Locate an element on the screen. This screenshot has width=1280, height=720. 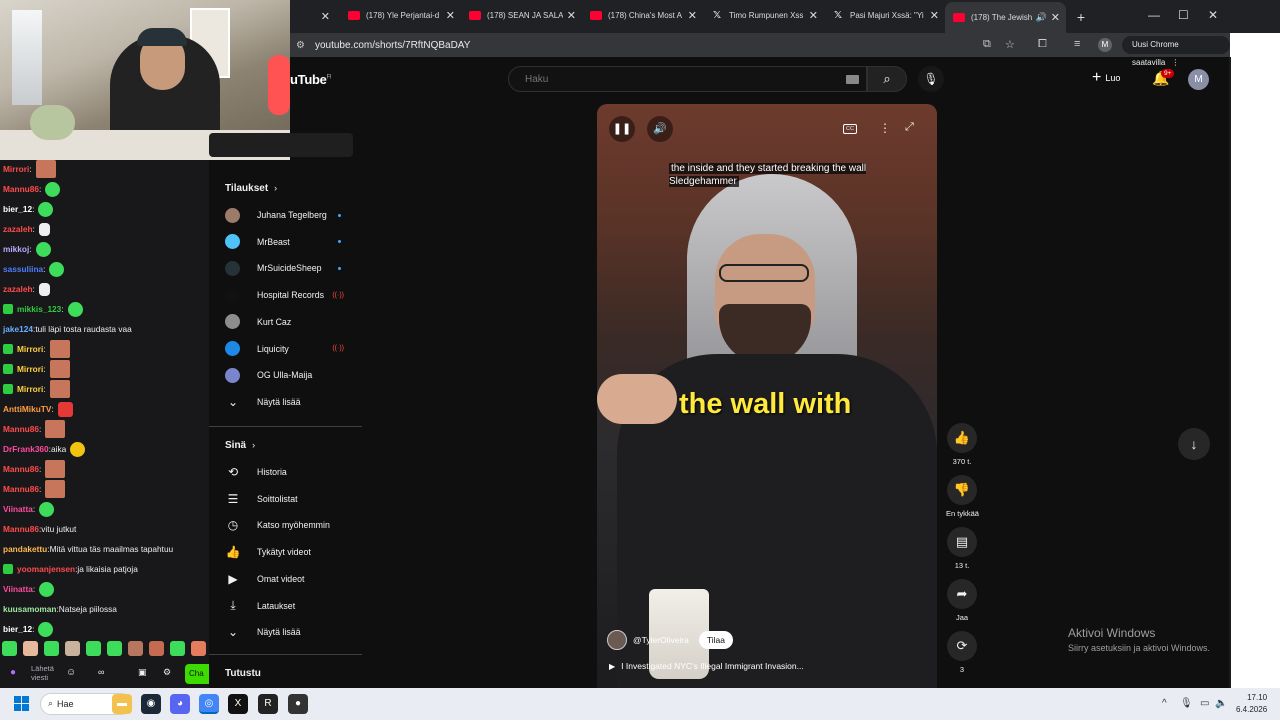
url-text: youtube.com/shorts/7RftNQBaDAY is located at coordinates (392, 45).